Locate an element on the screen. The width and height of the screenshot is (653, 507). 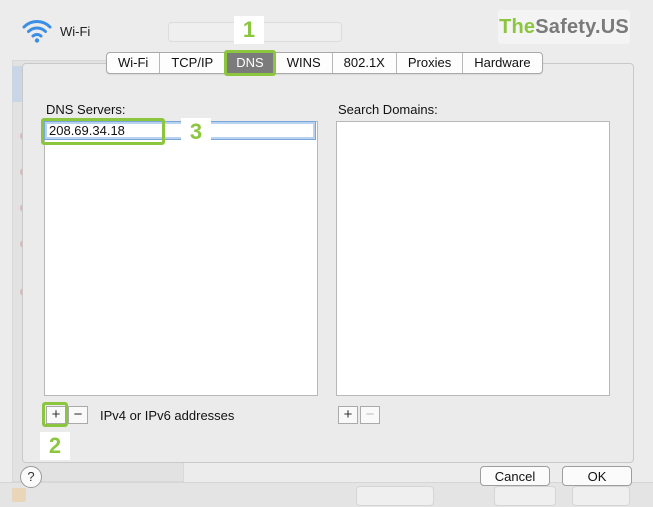
brand-logo: TheSafety.US is located at coordinates (564, 27).